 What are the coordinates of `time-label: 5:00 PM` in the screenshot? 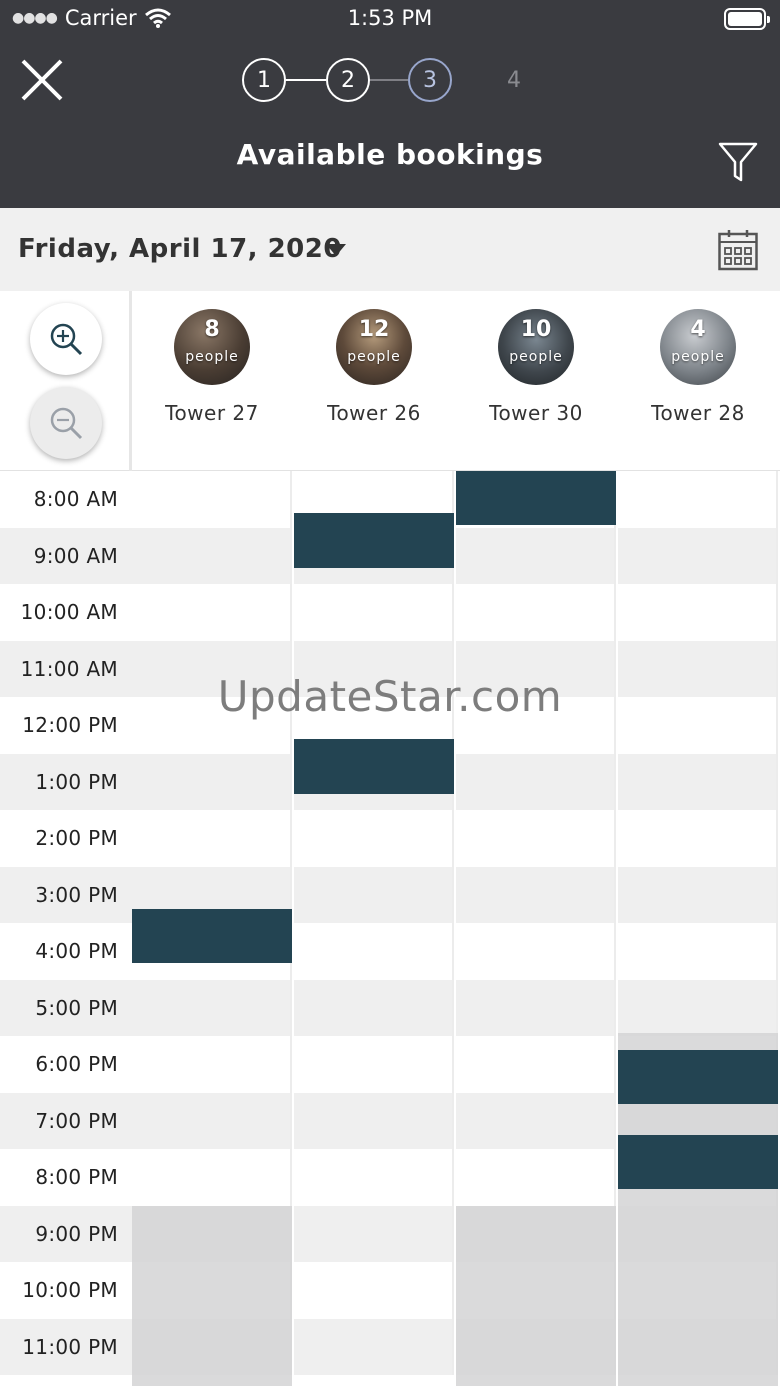 It's located at (66, 1007).